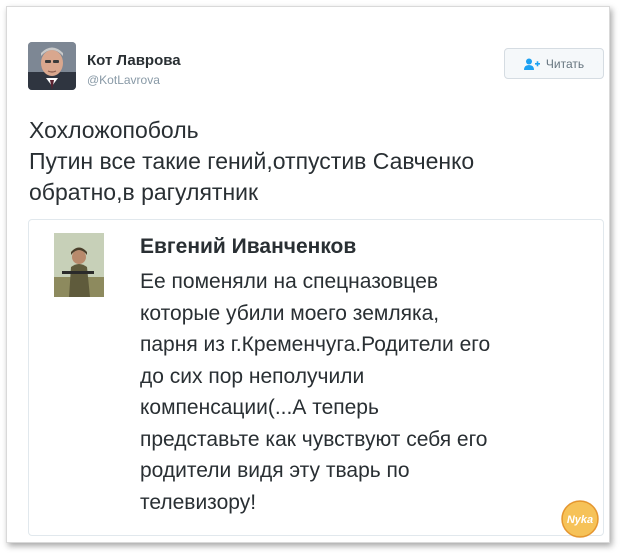 This screenshot has height=553, width=620. What do you see at coordinates (315, 344) in the screenshot?
I see `quoted-text-line: парня из г.Кременчуга.Родители его` at bounding box center [315, 344].